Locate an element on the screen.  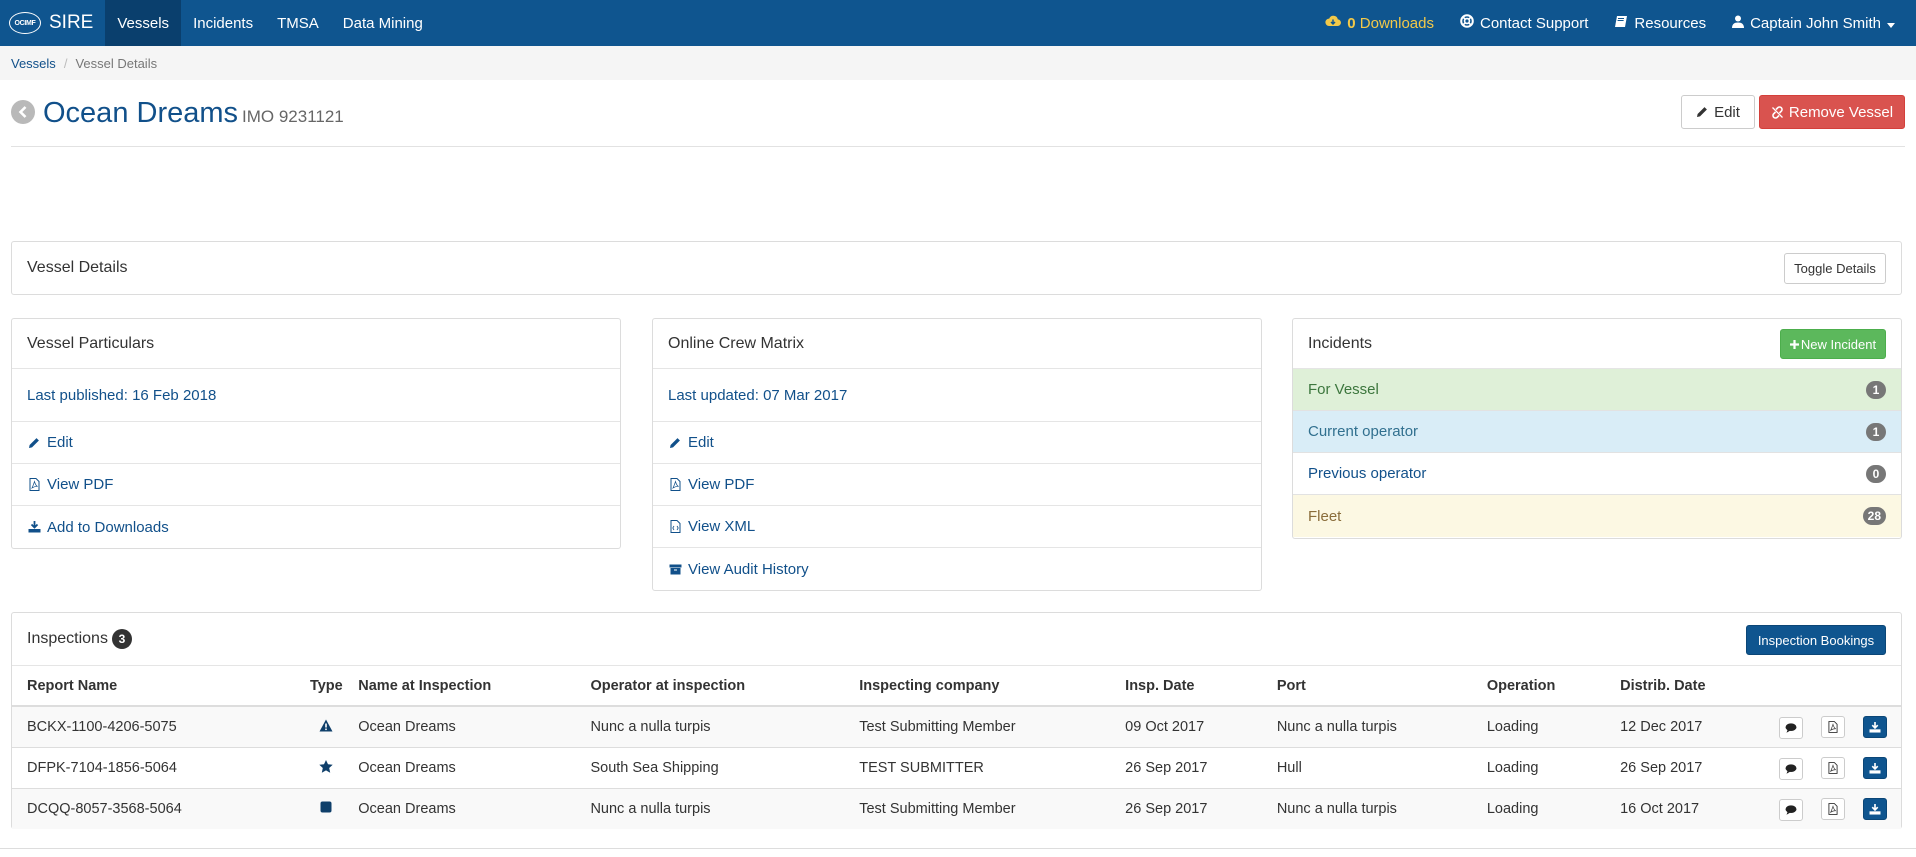
back-arrow-icon is located at coordinates (23, 112).